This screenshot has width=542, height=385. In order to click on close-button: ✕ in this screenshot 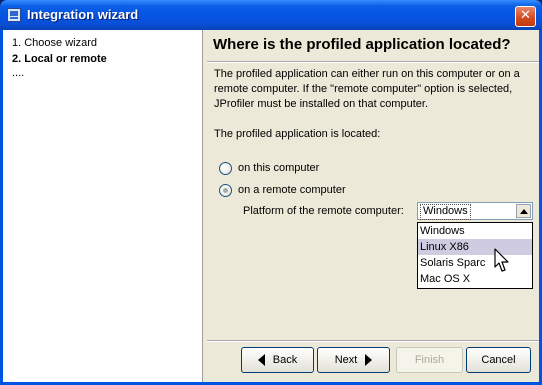, I will do `click(525, 16)`.